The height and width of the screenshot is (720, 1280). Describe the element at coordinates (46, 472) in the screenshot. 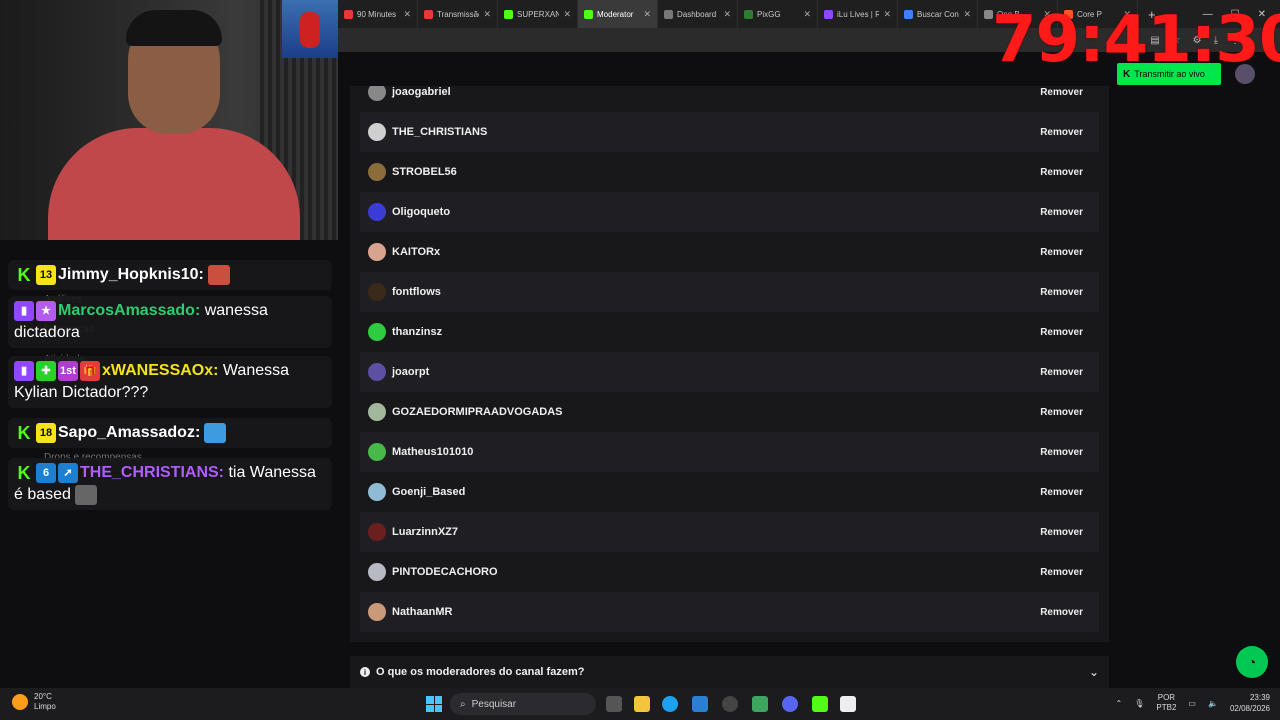

I see `blue-badge-icon: 6` at that location.